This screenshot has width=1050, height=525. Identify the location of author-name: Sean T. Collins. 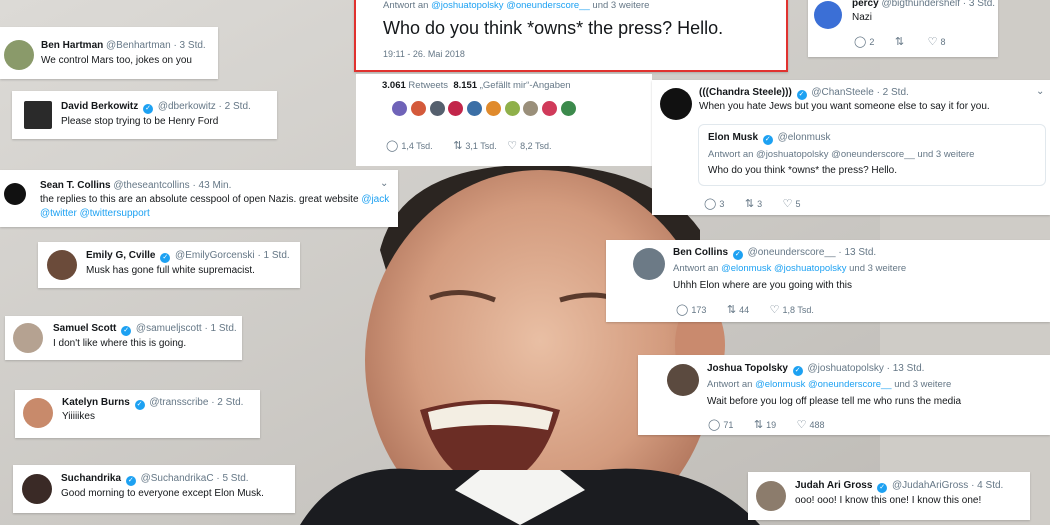
(75, 185).